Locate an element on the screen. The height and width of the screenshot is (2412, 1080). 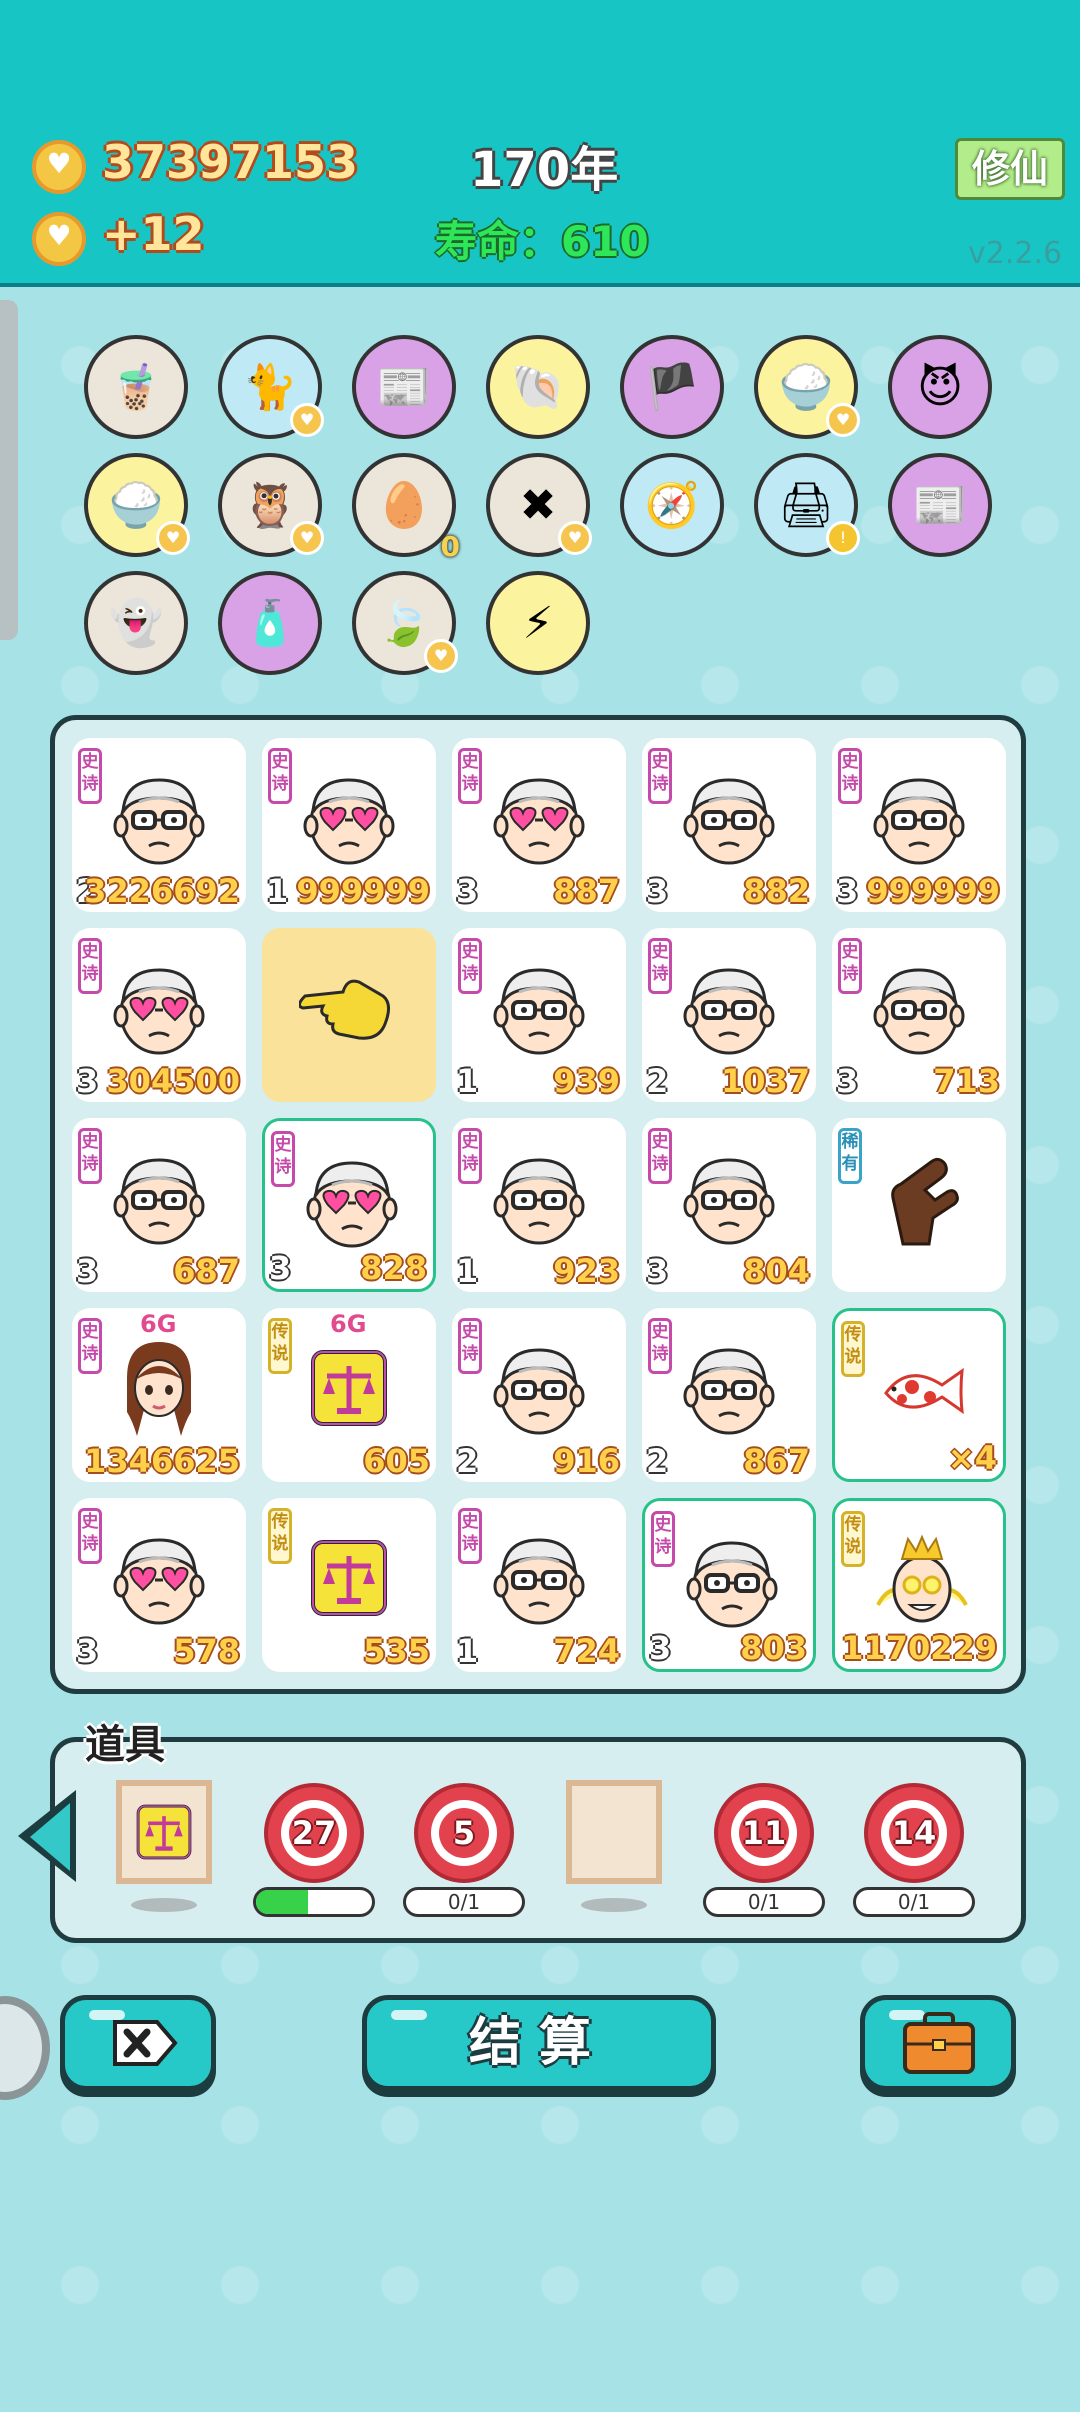
board-cell: 史诗 3 828 is located at coordinates (349, 1205).